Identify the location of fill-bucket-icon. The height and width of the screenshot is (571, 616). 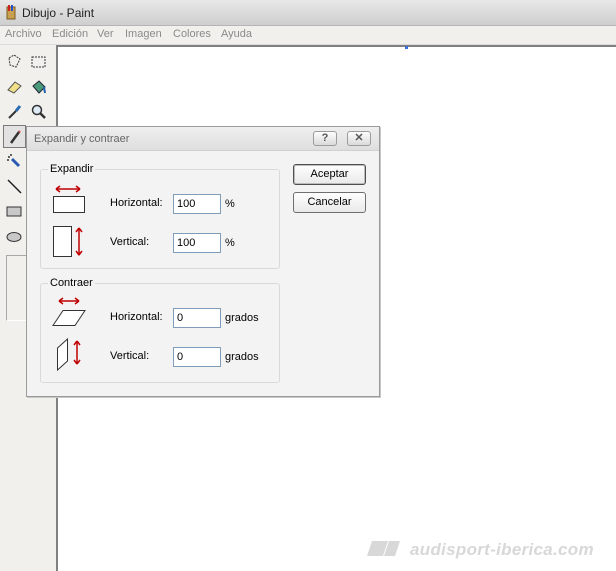
(39, 87).